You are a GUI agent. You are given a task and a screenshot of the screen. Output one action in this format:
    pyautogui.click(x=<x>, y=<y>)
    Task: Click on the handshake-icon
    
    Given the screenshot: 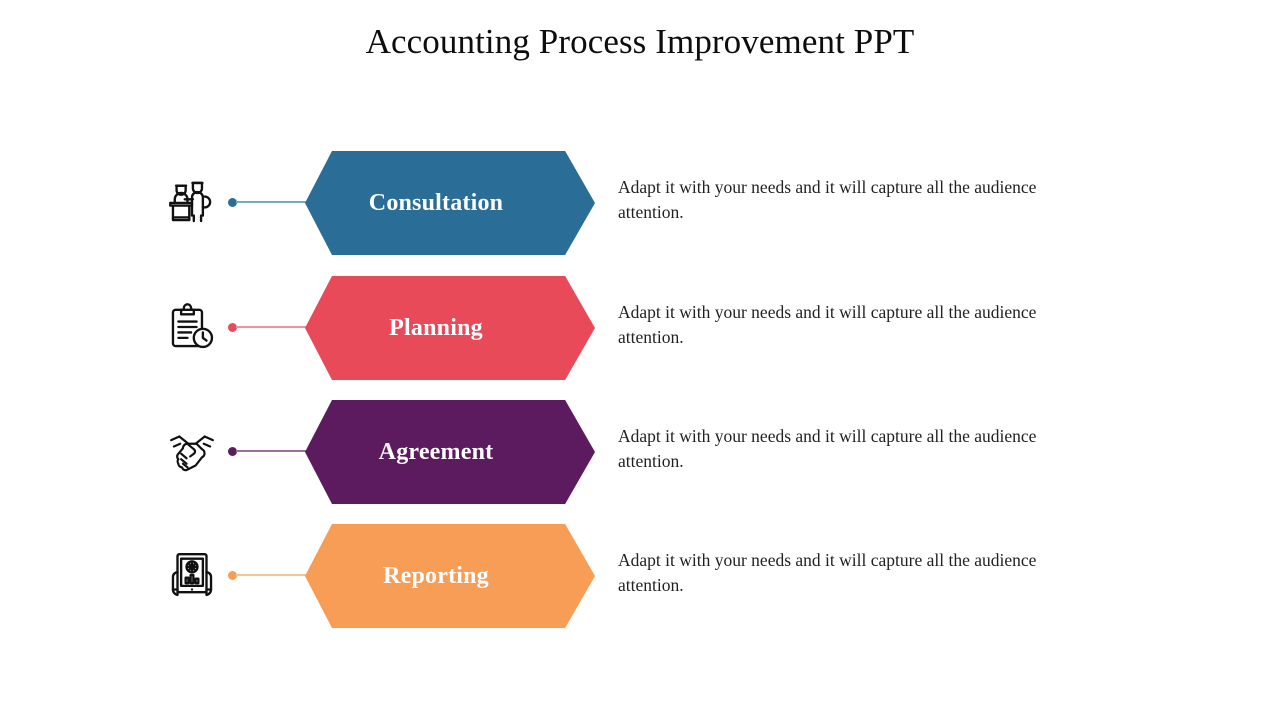 What is the action you would take?
    pyautogui.click(x=192, y=451)
    